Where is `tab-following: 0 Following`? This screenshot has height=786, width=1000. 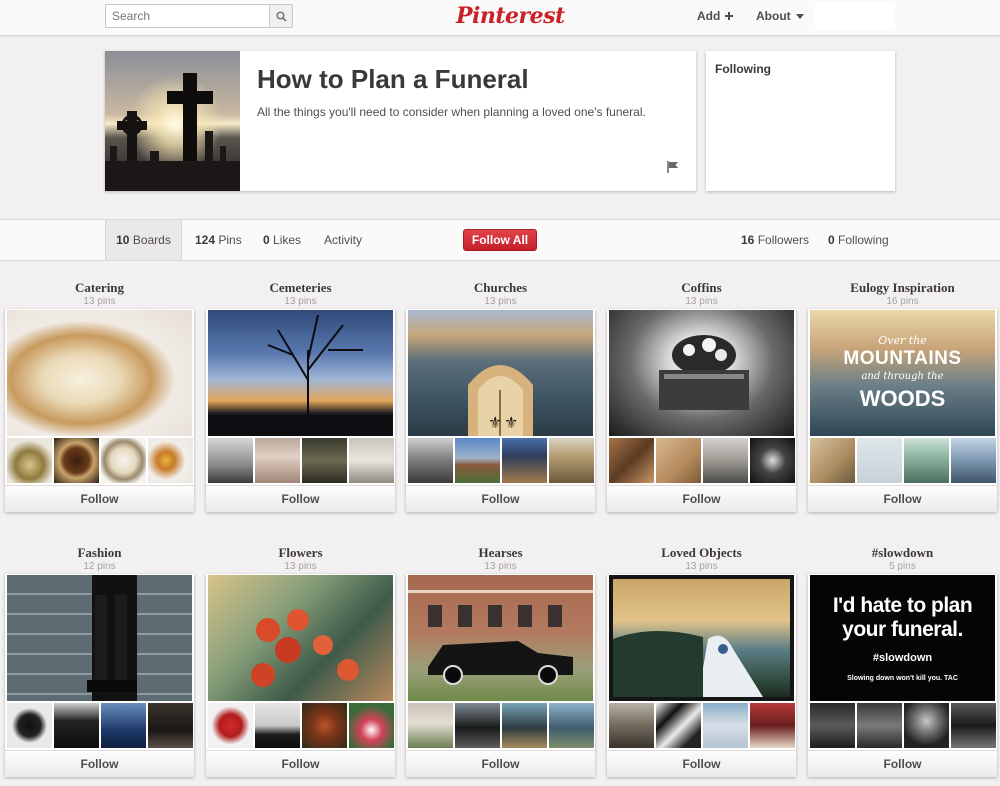
tab-following: 0 Following is located at coordinates (858, 240).